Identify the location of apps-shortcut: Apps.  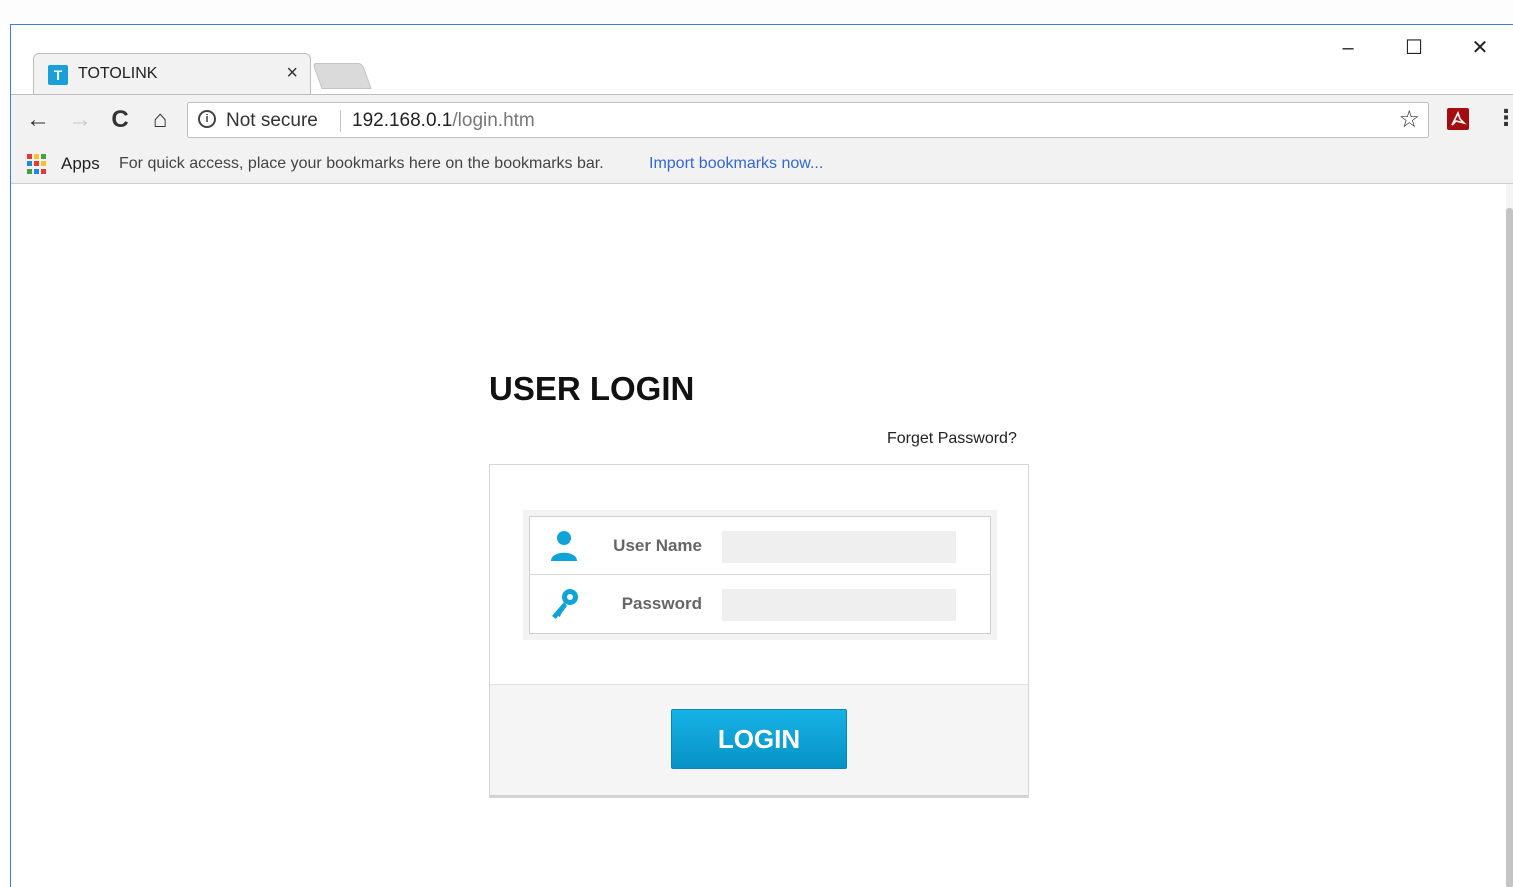
(80, 164).